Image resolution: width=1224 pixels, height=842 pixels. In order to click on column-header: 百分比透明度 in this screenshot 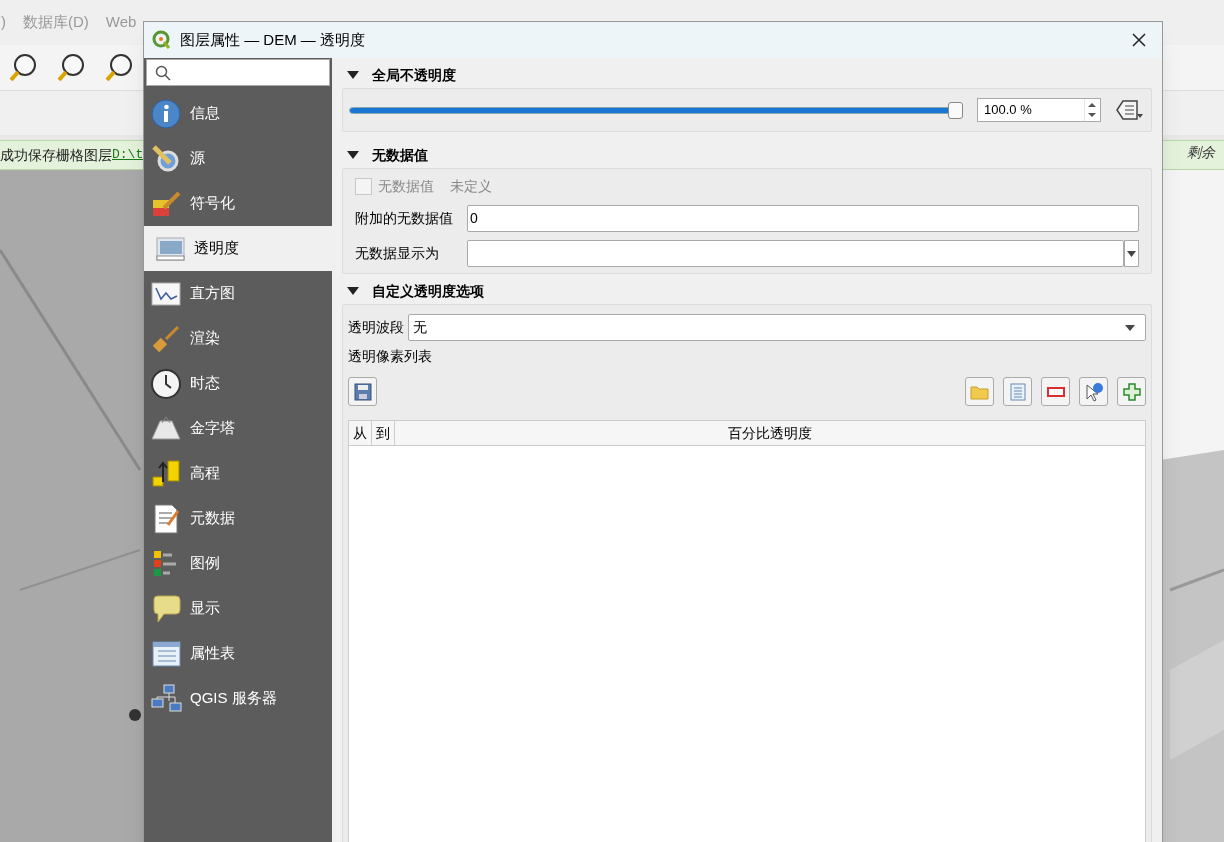, I will do `click(770, 433)`.